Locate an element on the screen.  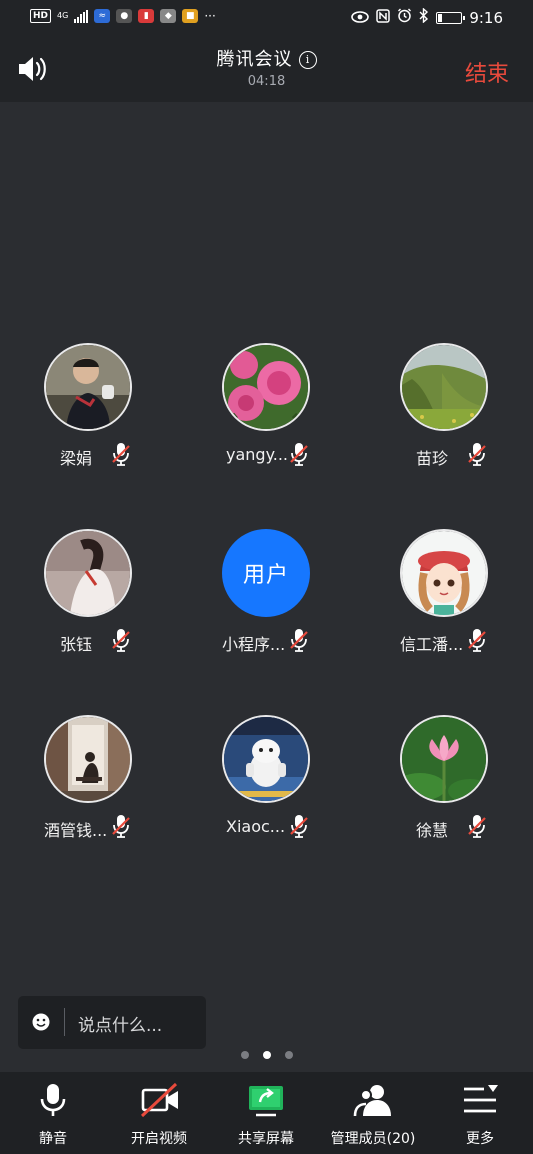
more-button: 更多 is located at coordinates (480, 1113).